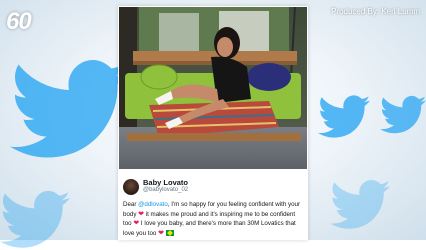 The image size is (426, 250). I want to click on tweet-header: Baby Lovato @babylovato_02, so click(213, 187).